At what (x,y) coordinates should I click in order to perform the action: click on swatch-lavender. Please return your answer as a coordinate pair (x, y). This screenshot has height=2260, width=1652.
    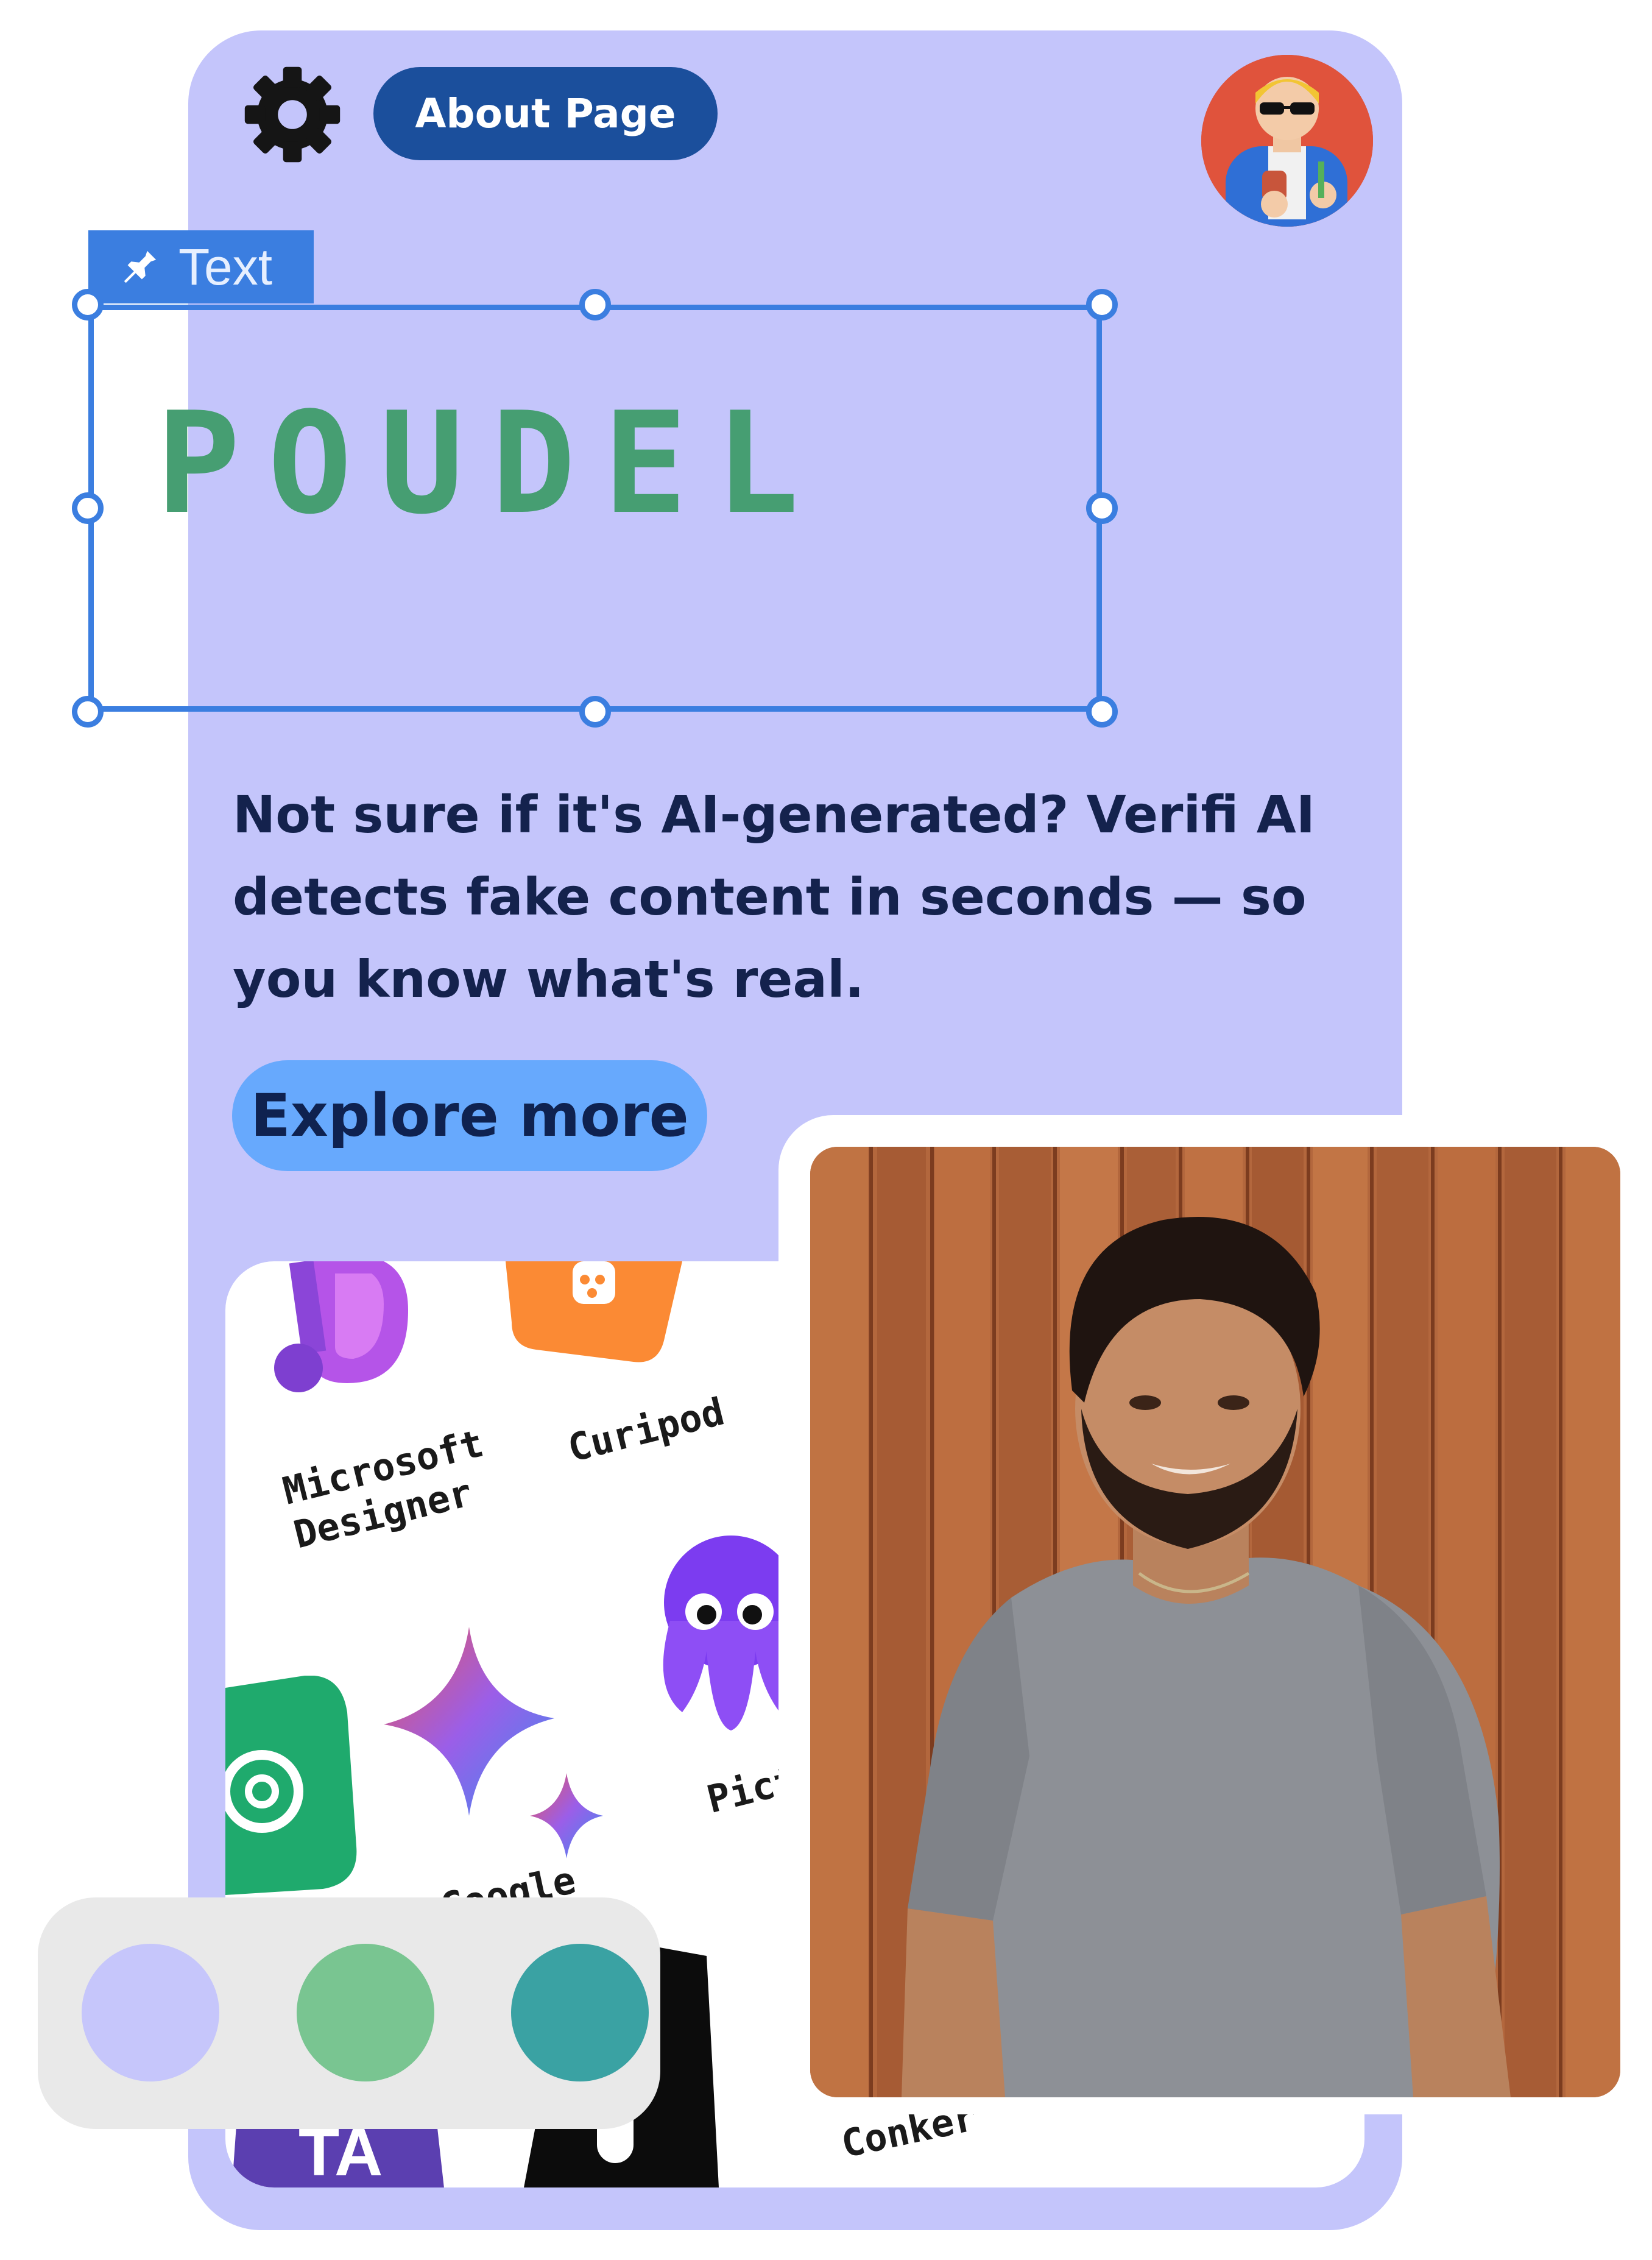
    Looking at the image, I should click on (150, 2012).